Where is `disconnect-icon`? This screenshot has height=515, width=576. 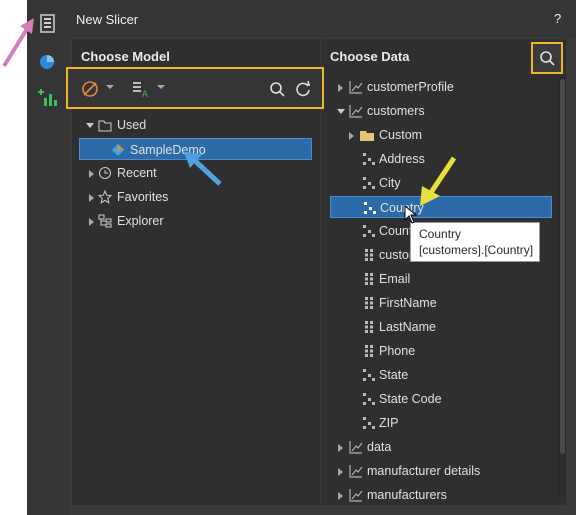 disconnect-icon is located at coordinates (90, 89).